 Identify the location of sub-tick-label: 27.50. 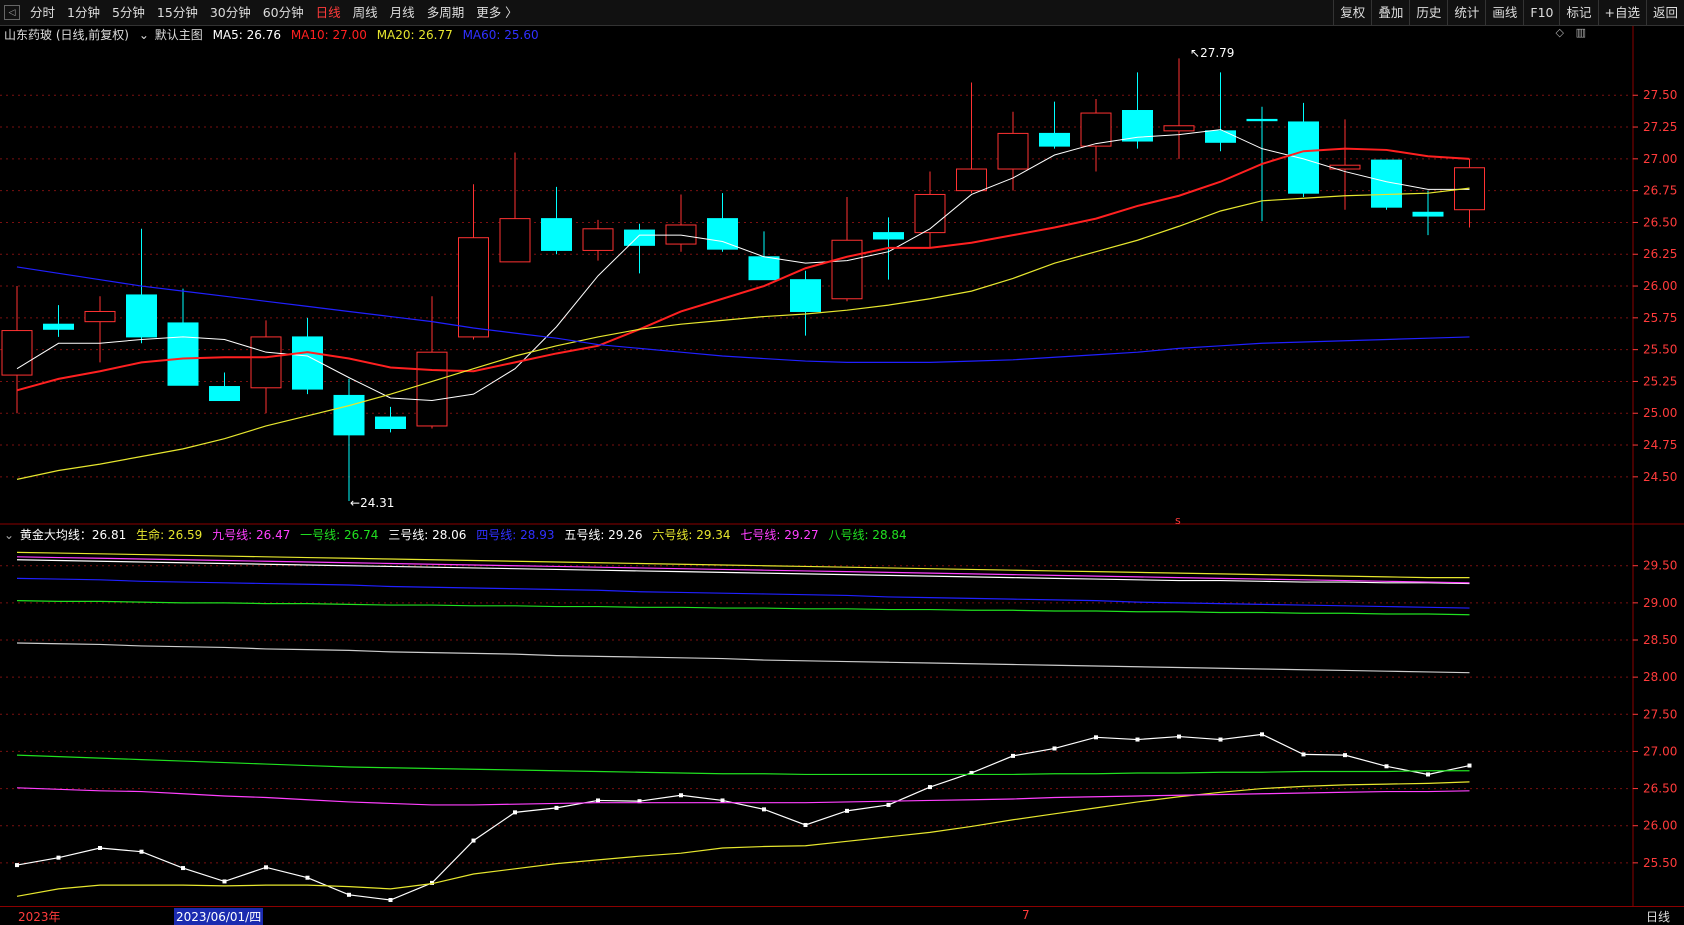
(1660, 714).